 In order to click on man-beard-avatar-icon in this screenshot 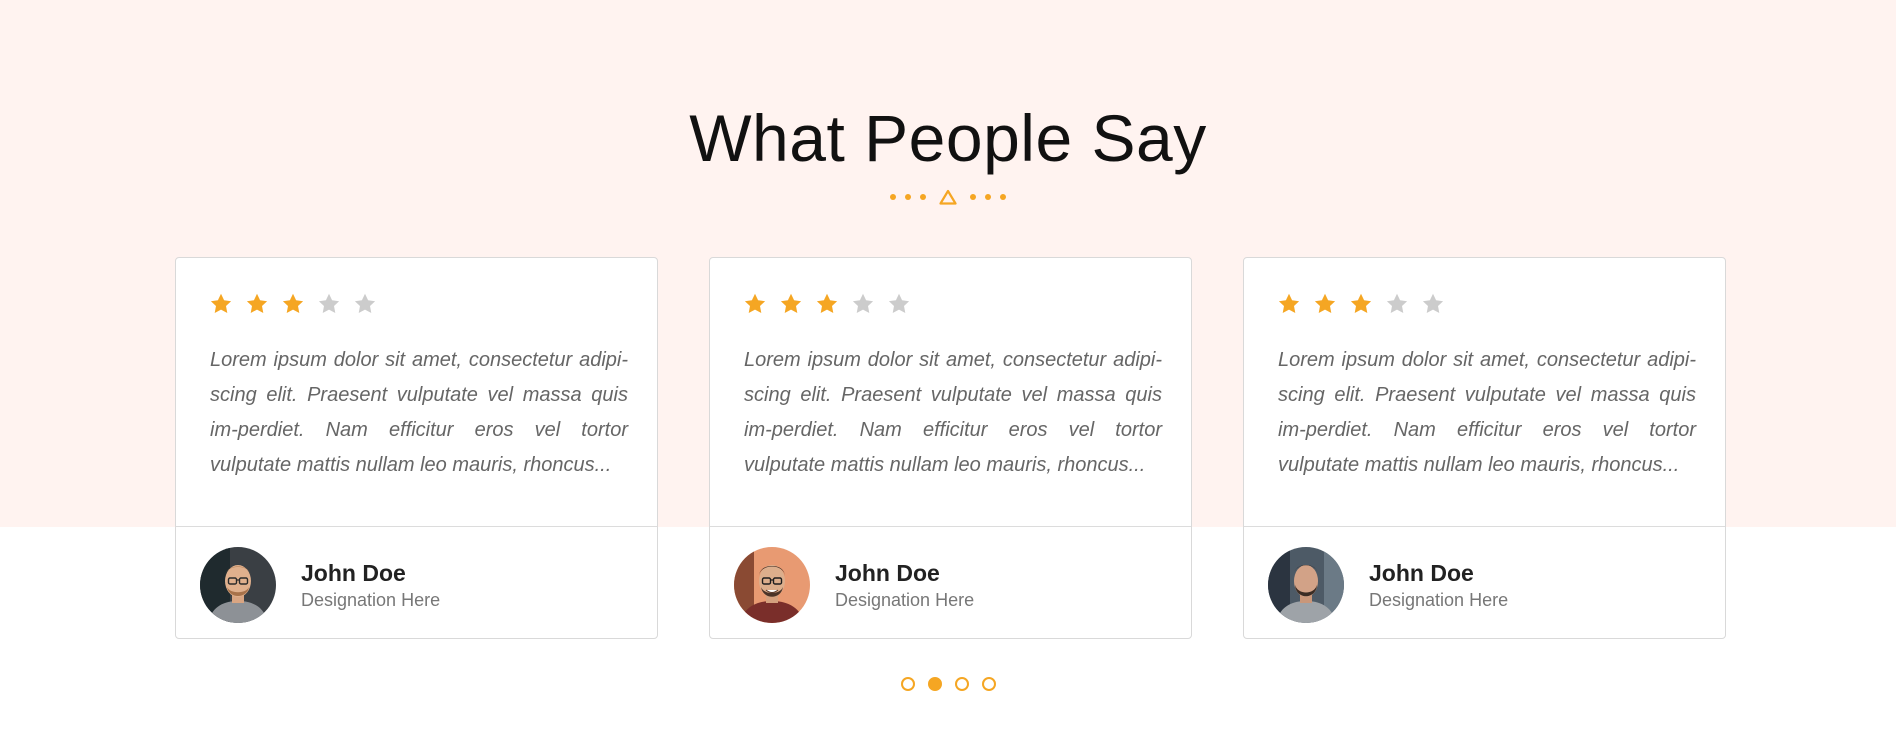, I will do `click(1306, 585)`.